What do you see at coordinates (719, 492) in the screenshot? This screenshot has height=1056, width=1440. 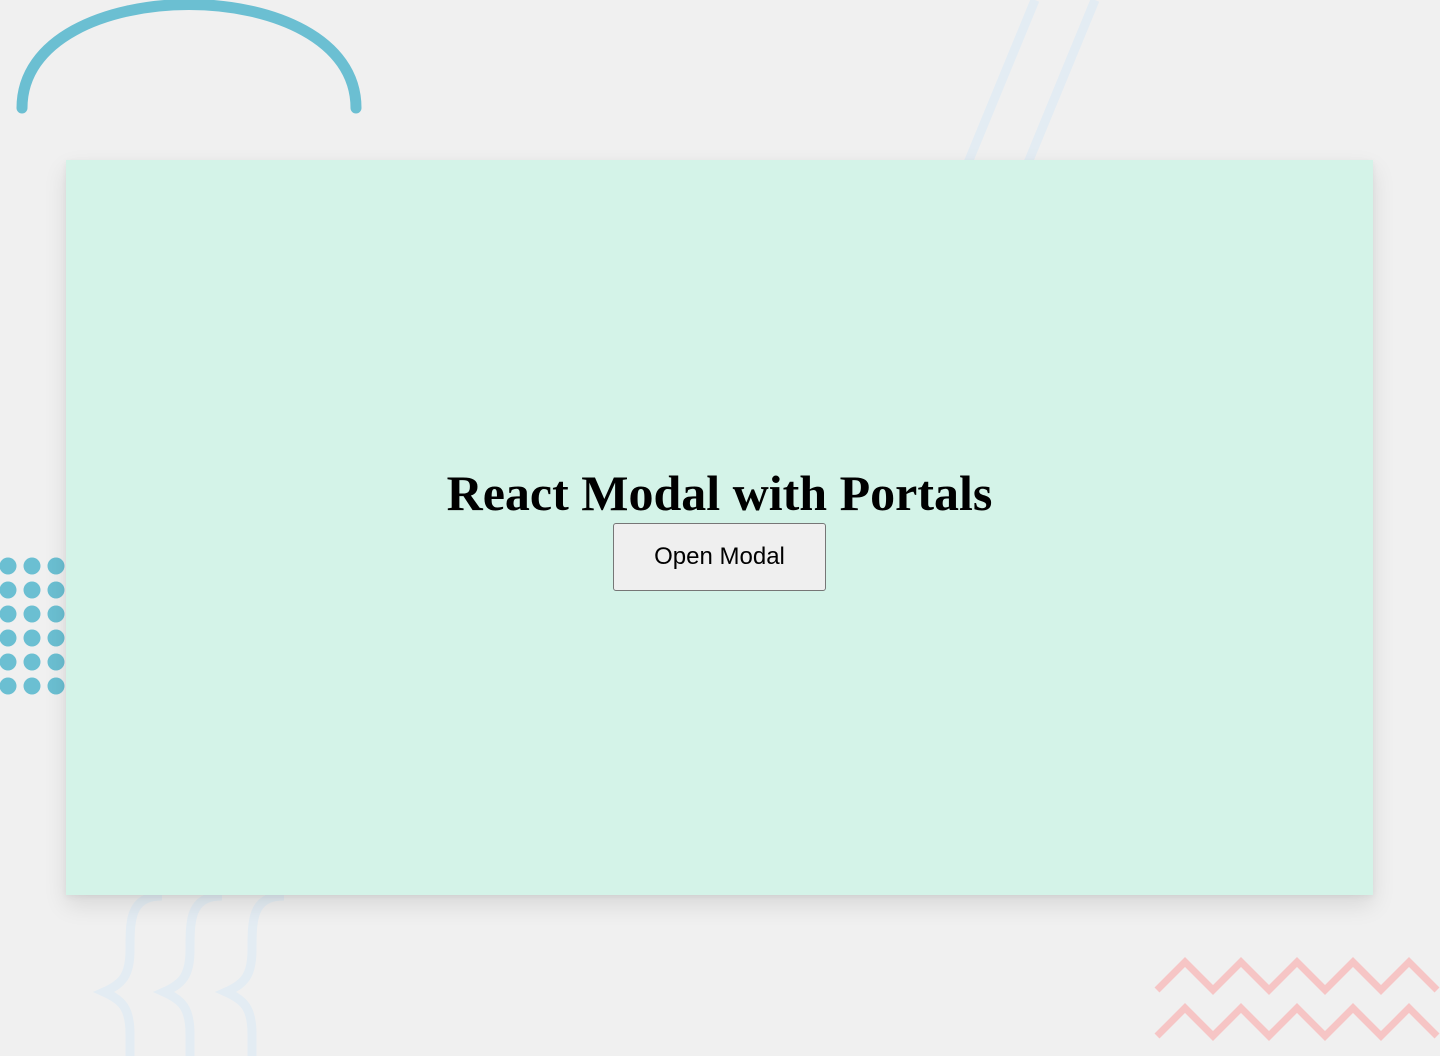 I see `page-title: React Modal with Portals` at bounding box center [719, 492].